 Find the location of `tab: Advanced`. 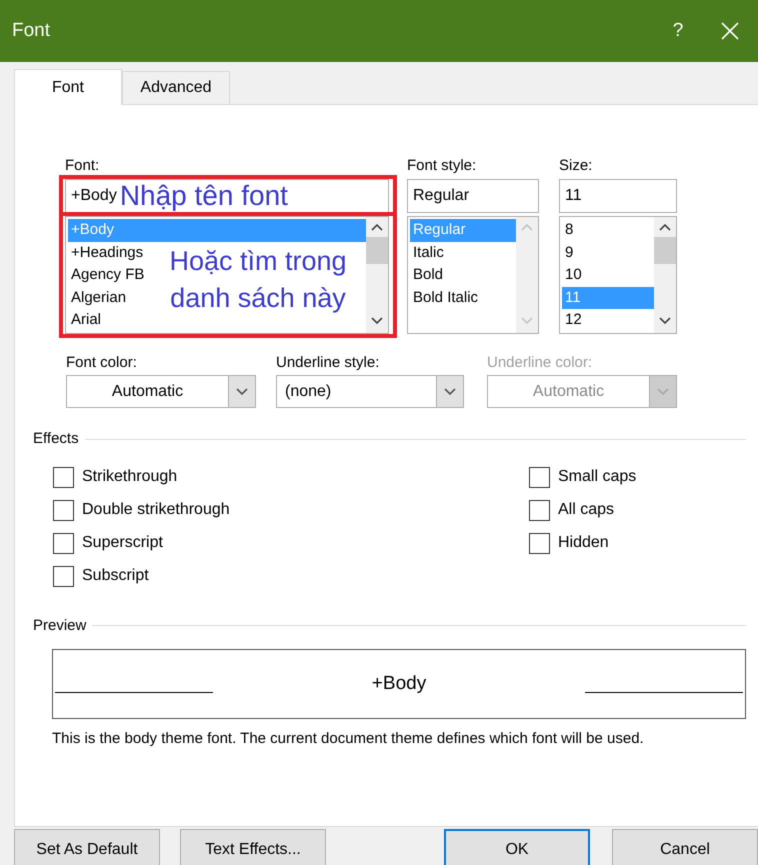

tab: Advanced is located at coordinates (176, 87).